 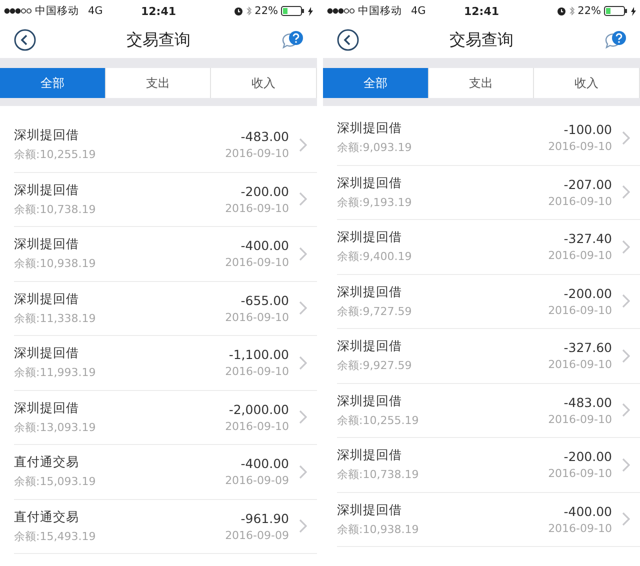 What do you see at coordinates (57, 11) in the screenshot?
I see `carrier-text: 中国移动` at bounding box center [57, 11].